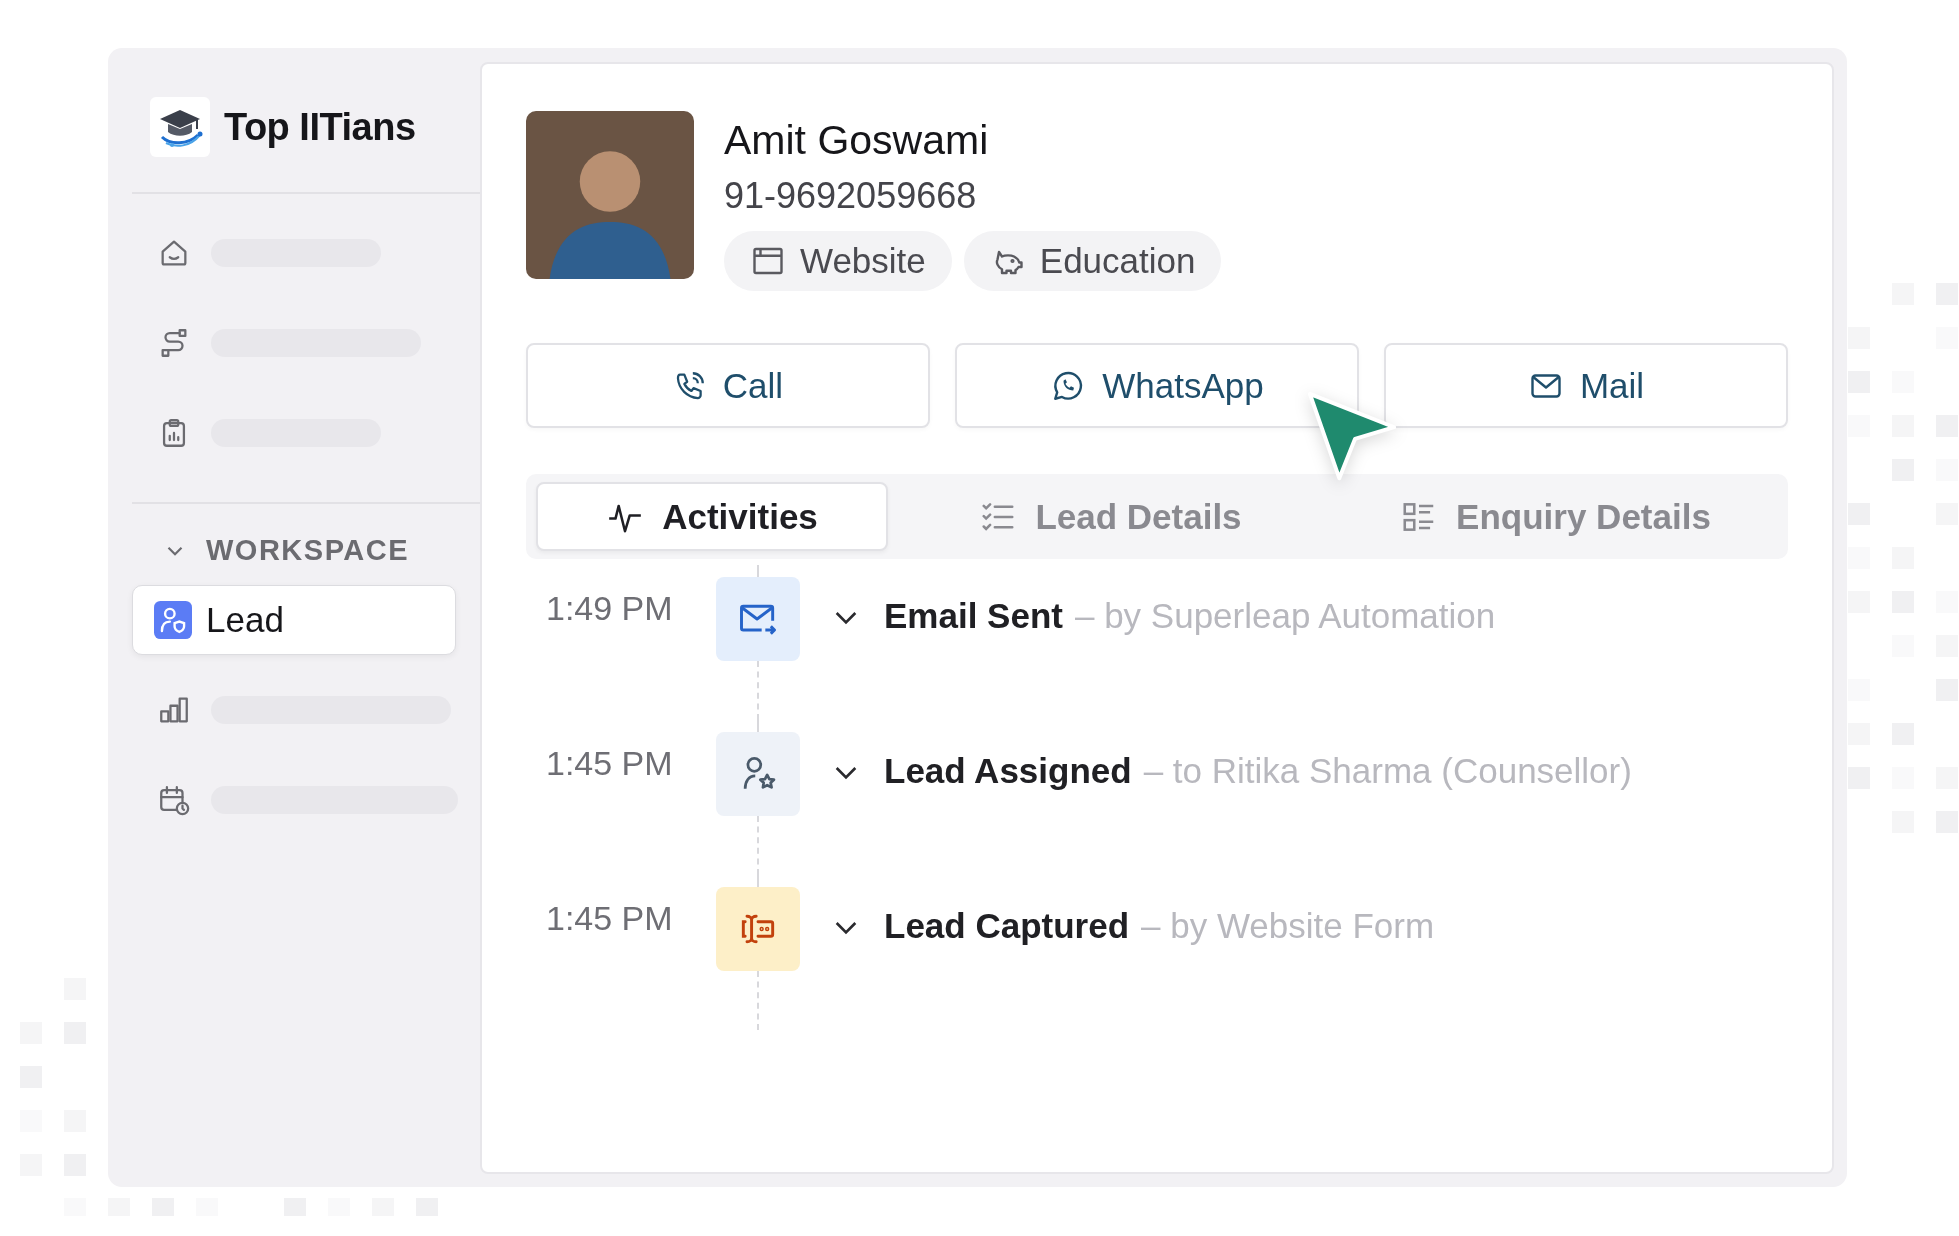 Image resolution: width=1959 pixels, height=1236 pixels. I want to click on event-detail: – by Superleap Automation, so click(1285, 616).